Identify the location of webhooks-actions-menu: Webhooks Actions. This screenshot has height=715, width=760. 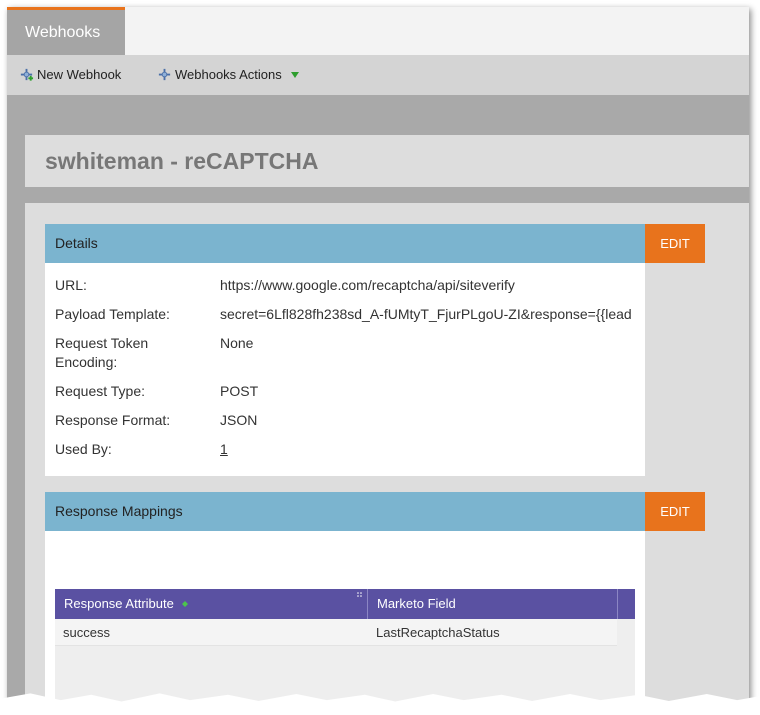
(228, 74).